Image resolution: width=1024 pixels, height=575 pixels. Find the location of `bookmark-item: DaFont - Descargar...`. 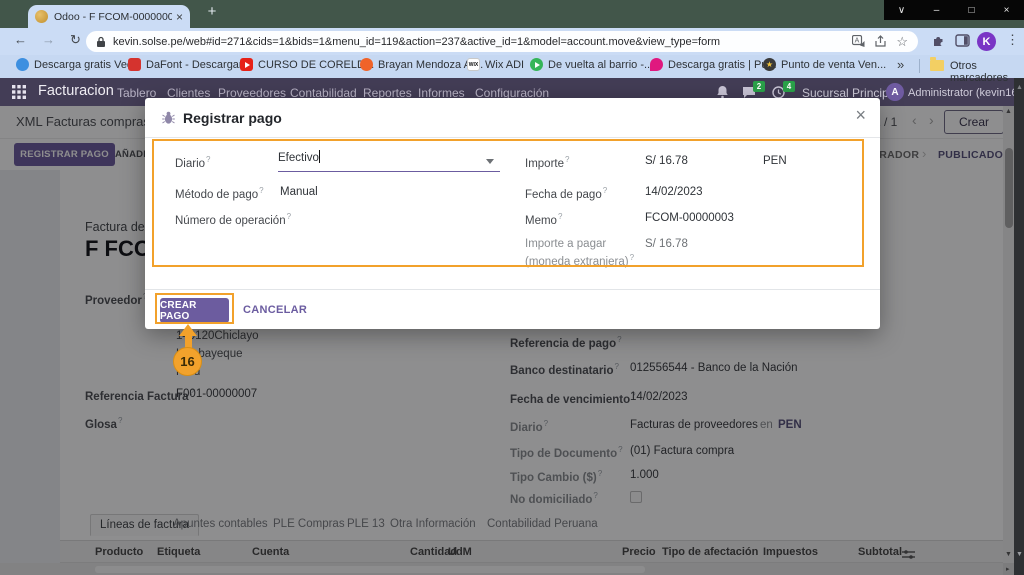

bookmark-item: DaFont - Descargar... is located at coordinates (189, 64).